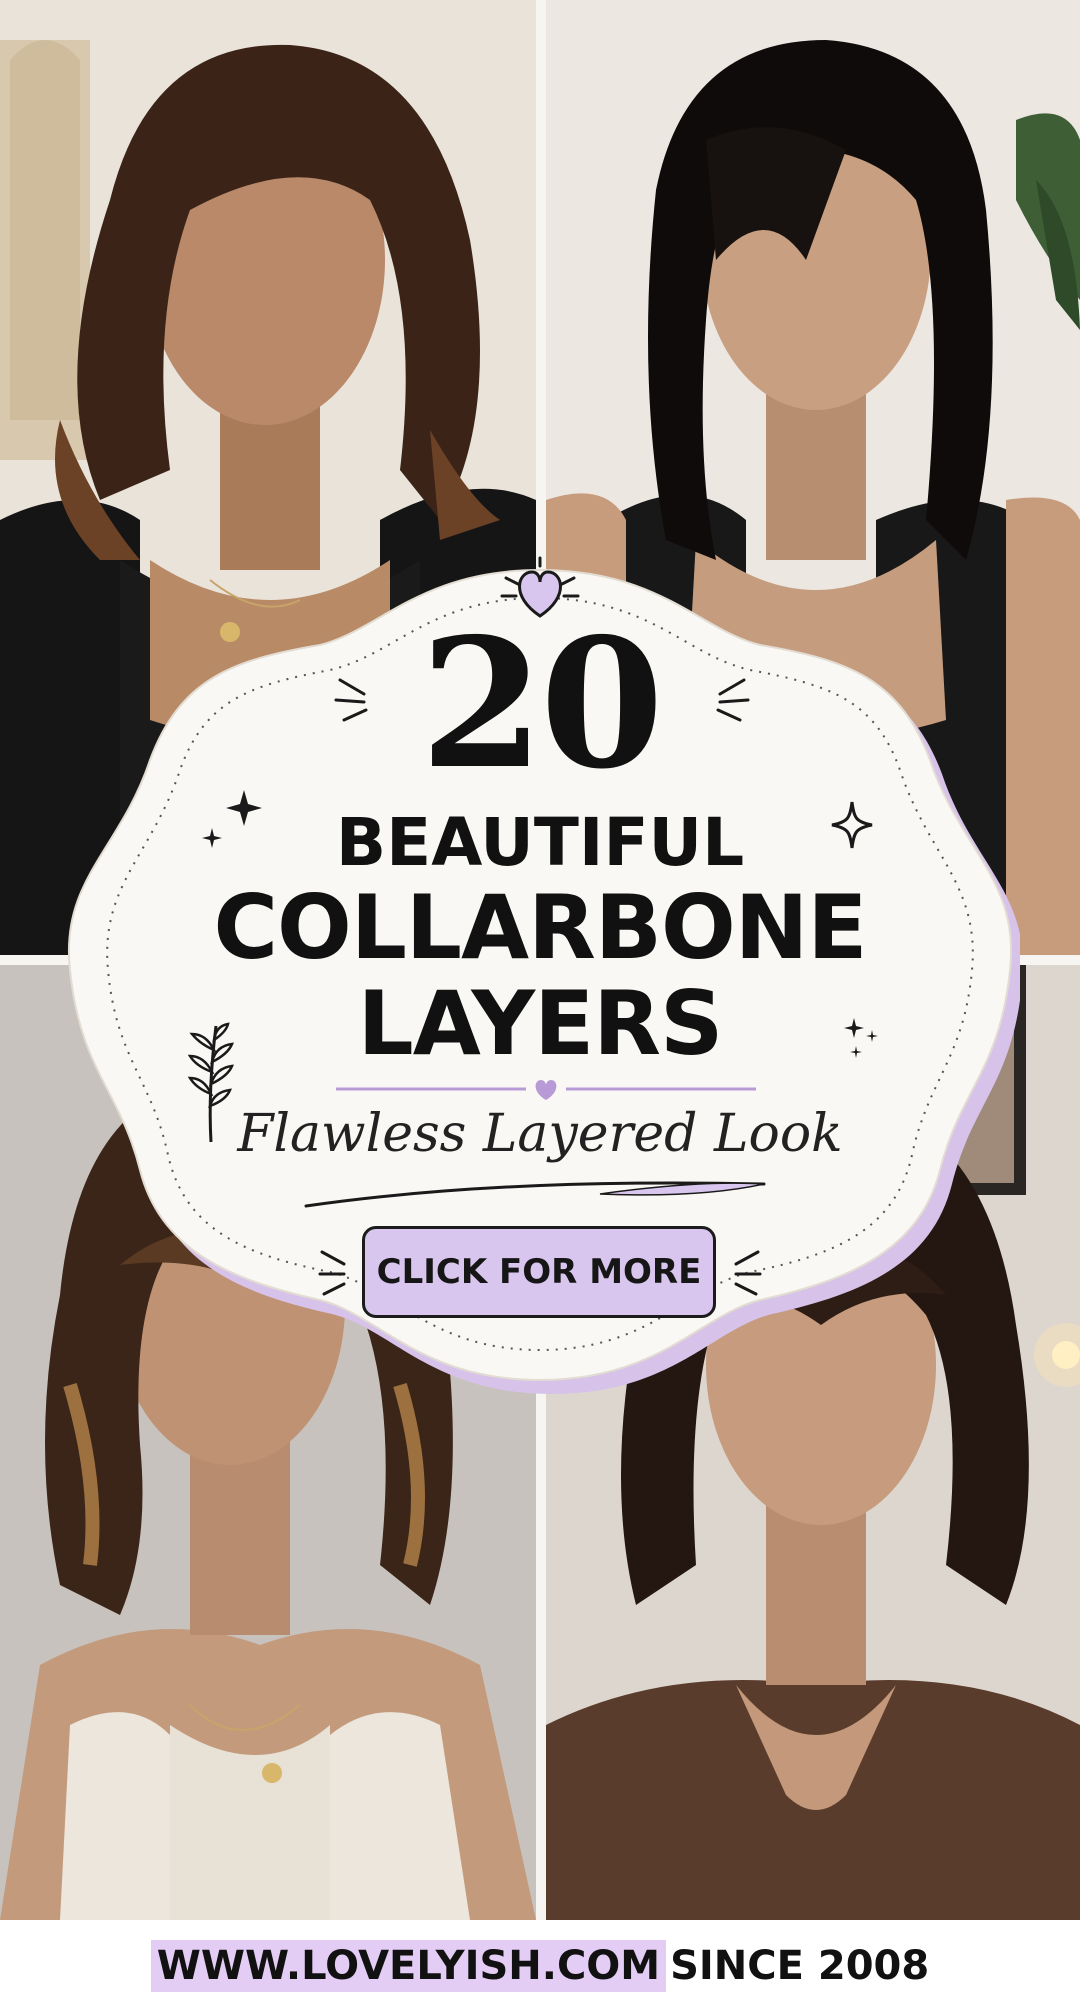 This screenshot has width=1080, height=2011. Describe the element at coordinates (748, 1273) in the screenshot. I see `cta-burst-right-icon` at that location.